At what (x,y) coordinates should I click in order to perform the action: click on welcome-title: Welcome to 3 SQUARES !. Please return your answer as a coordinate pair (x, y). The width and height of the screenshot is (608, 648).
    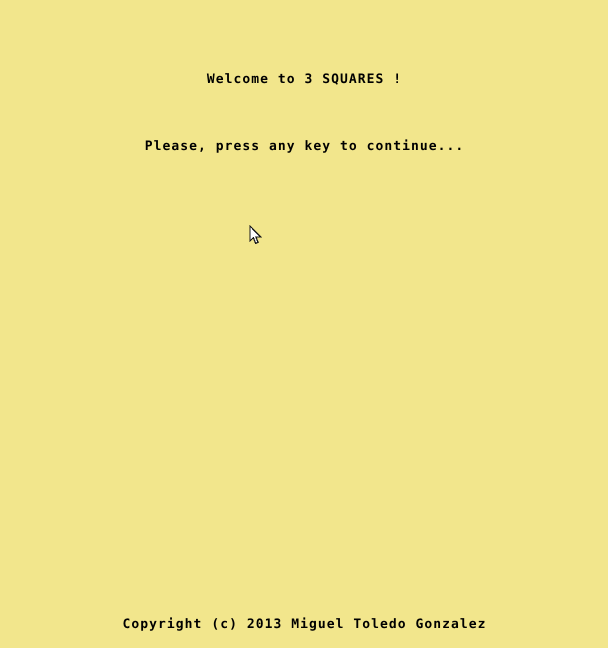
    Looking at the image, I should click on (304, 79).